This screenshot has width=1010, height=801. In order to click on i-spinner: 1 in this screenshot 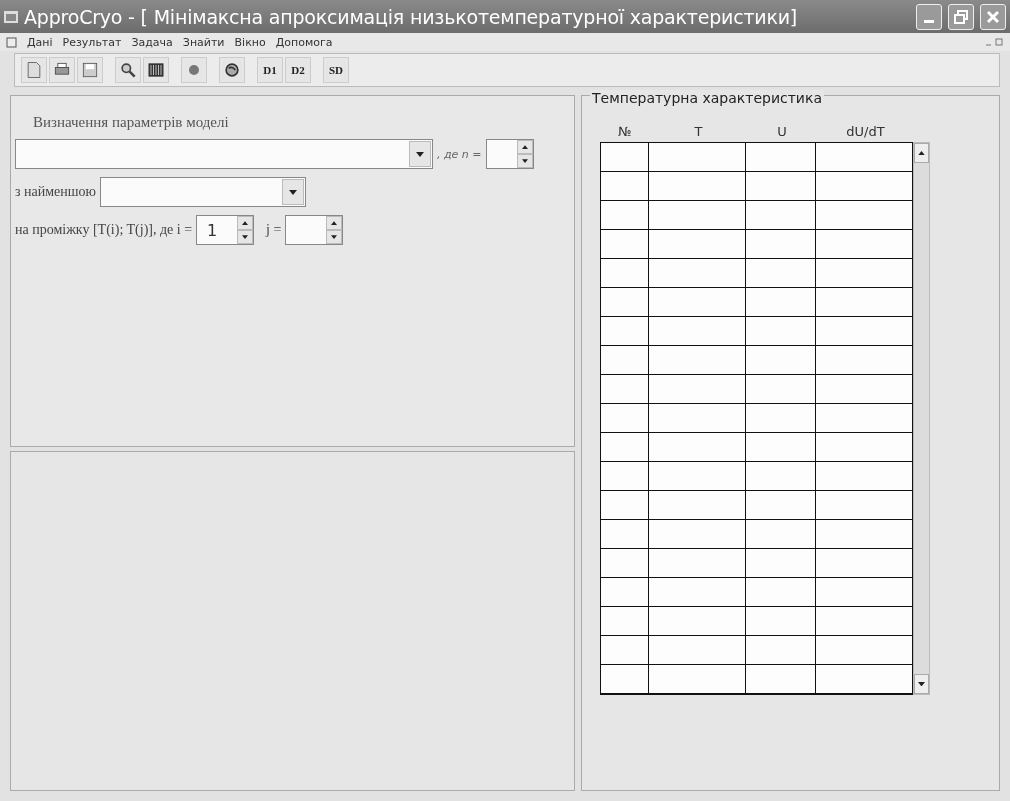, I will do `click(225, 230)`.